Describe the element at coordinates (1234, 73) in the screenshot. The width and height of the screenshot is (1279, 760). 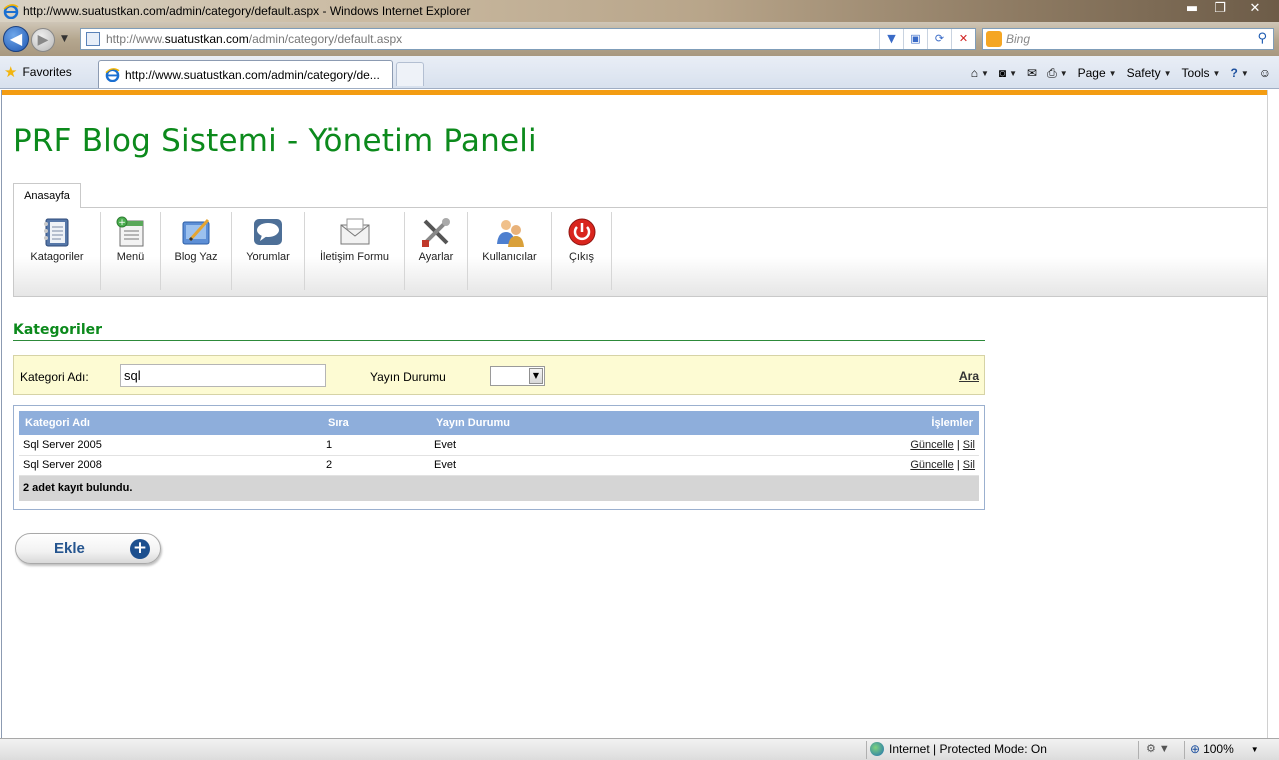
I see `help-icon: ?` at that location.